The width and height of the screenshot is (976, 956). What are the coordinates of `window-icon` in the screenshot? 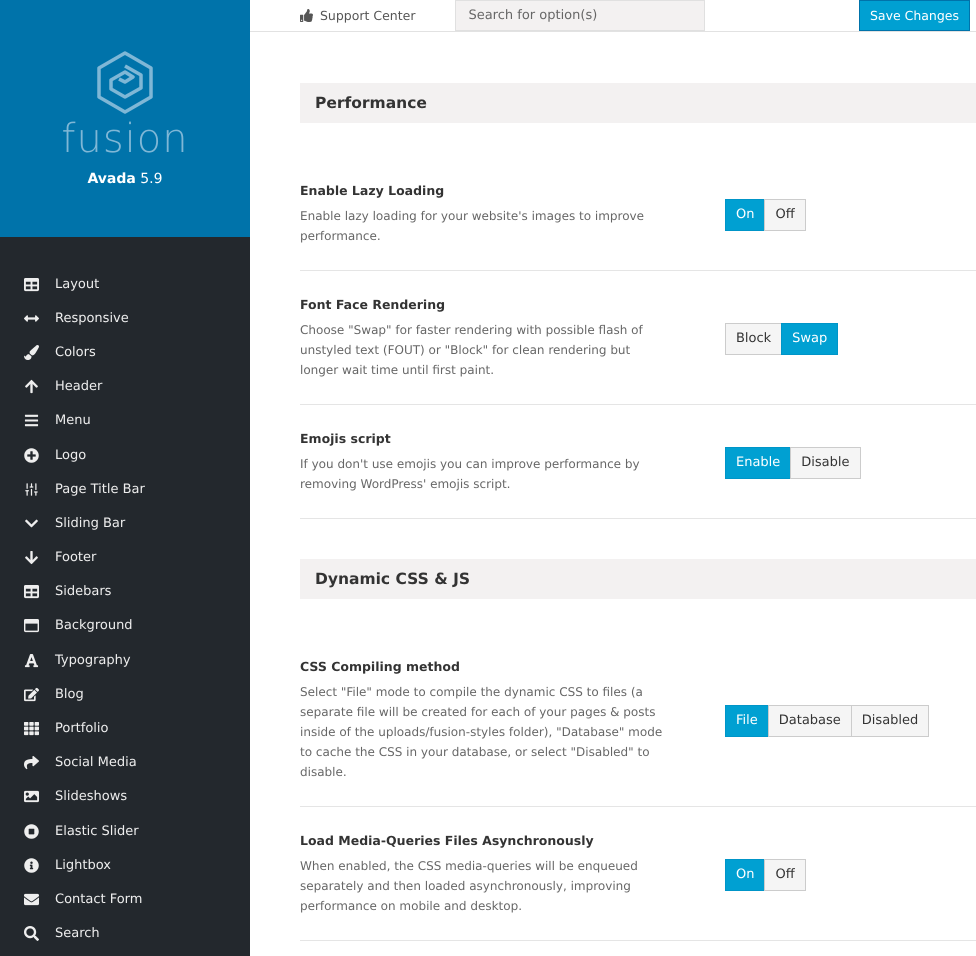 It's located at (31, 626).